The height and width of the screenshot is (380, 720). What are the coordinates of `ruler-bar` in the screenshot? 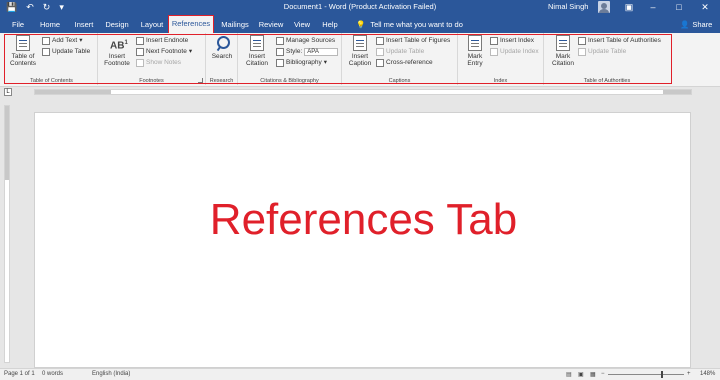 It's located at (363, 92).